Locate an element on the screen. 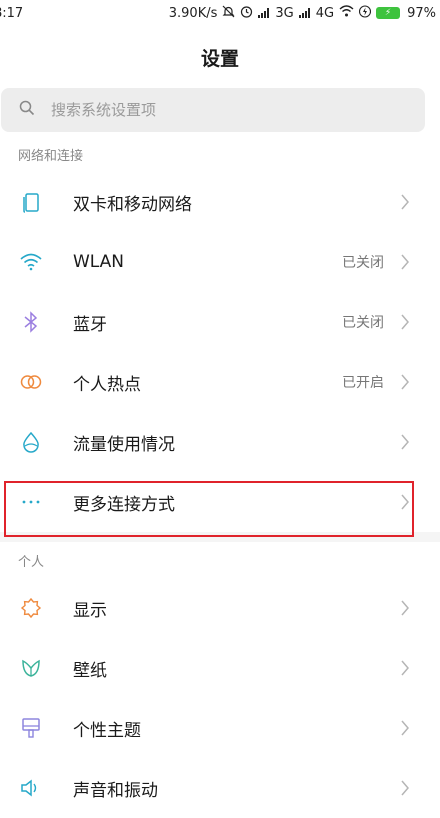 This screenshot has width=440, height=818. wifi-status-icon is located at coordinates (346, 13).